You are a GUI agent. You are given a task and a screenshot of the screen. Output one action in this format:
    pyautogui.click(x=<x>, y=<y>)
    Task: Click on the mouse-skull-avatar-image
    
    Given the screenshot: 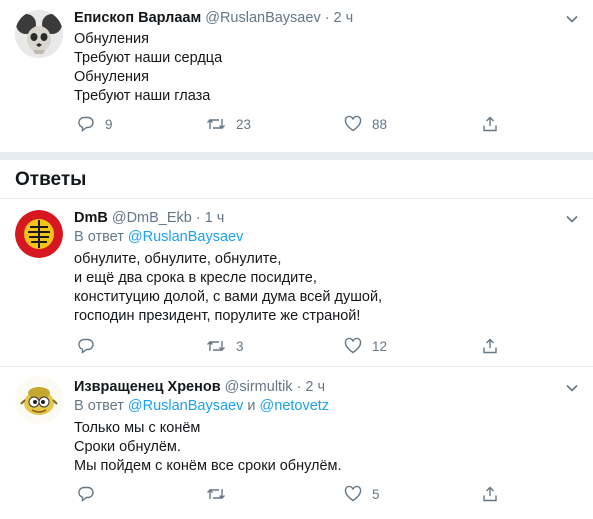 What is the action you would take?
    pyautogui.click(x=39, y=34)
    